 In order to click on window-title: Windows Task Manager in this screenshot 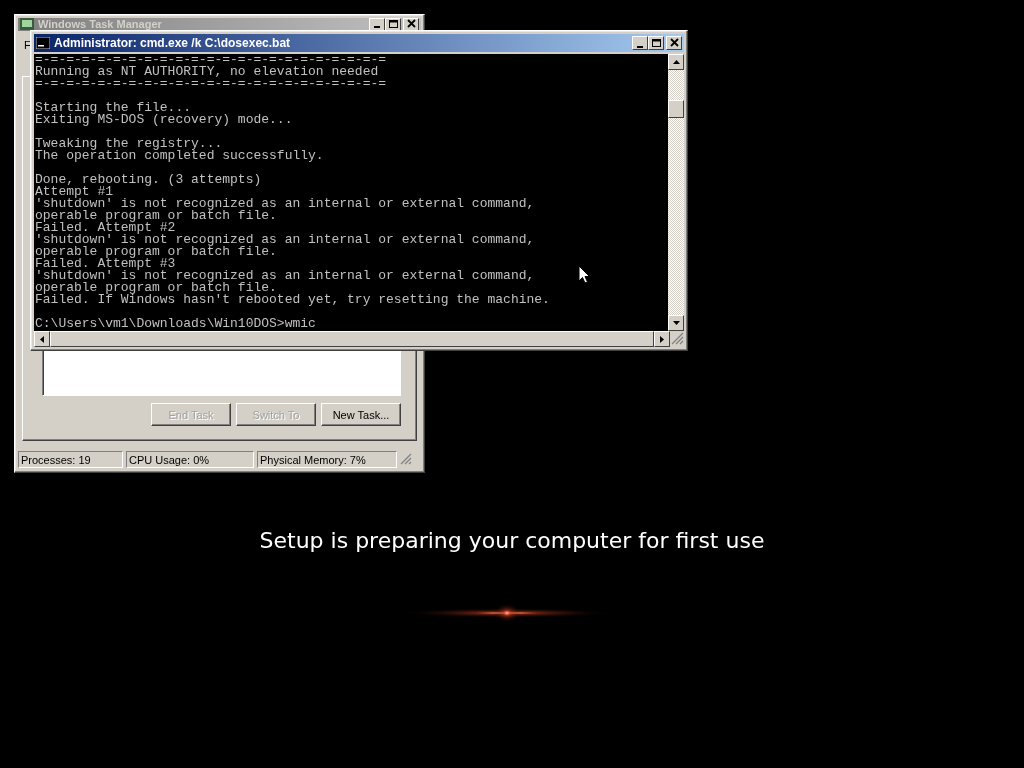, I will do `click(100, 24)`.